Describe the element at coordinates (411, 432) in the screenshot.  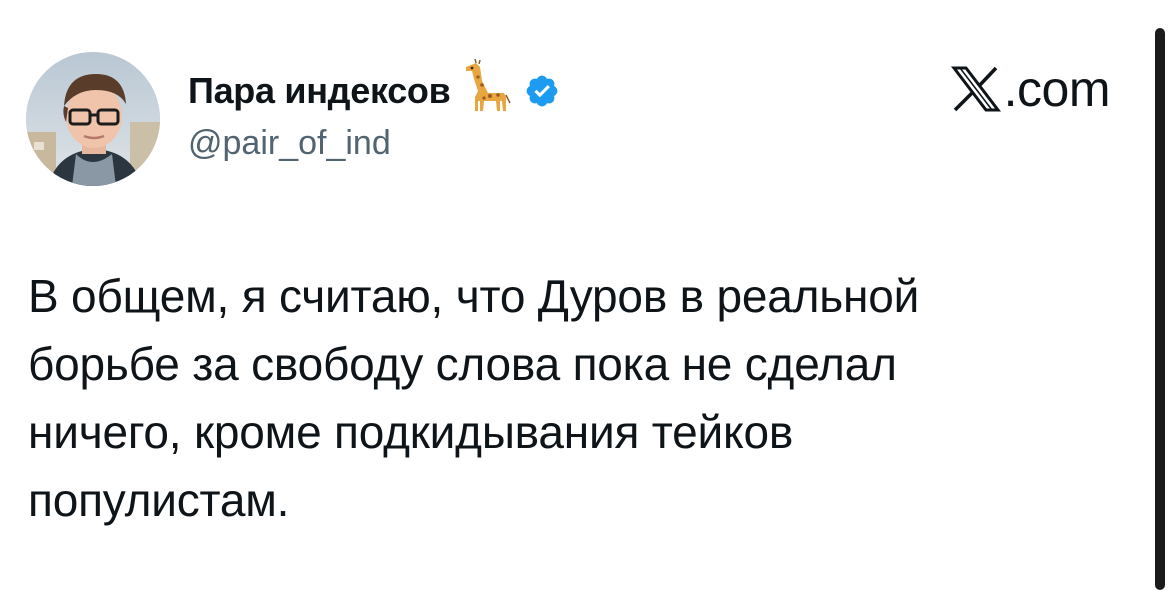
I see `tweet-text-line: ничего, кроме подкидывания тейков` at that location.